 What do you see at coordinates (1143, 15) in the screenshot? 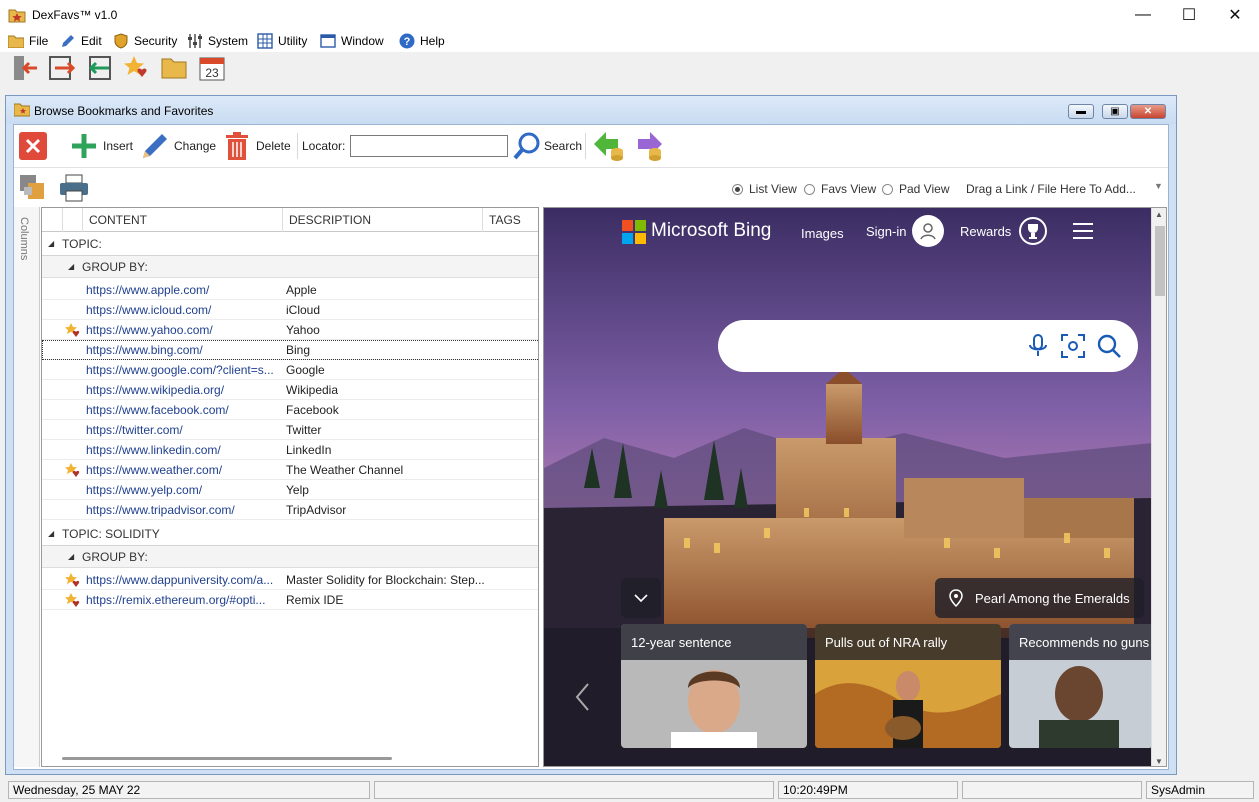
I see `minimize-button: —` at bounding box center [1143, 15].